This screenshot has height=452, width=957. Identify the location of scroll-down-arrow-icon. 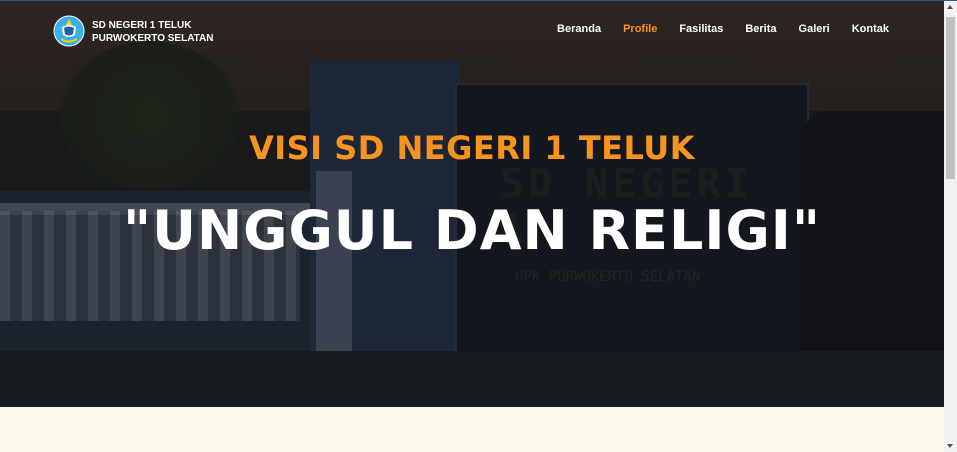
(950, 446).